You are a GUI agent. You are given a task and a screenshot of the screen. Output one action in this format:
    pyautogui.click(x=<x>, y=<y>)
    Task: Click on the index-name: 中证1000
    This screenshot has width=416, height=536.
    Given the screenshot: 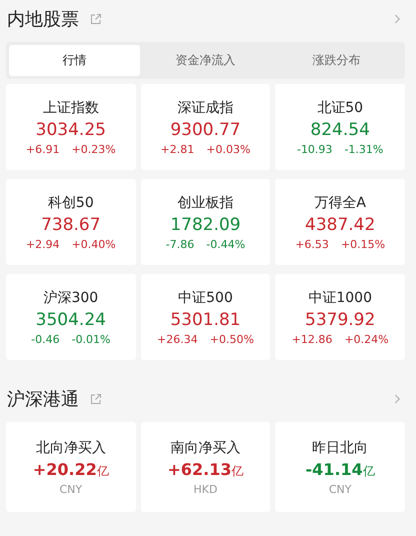 What is the action you would take?
    pyautogui.click(x=340, y=297)
    